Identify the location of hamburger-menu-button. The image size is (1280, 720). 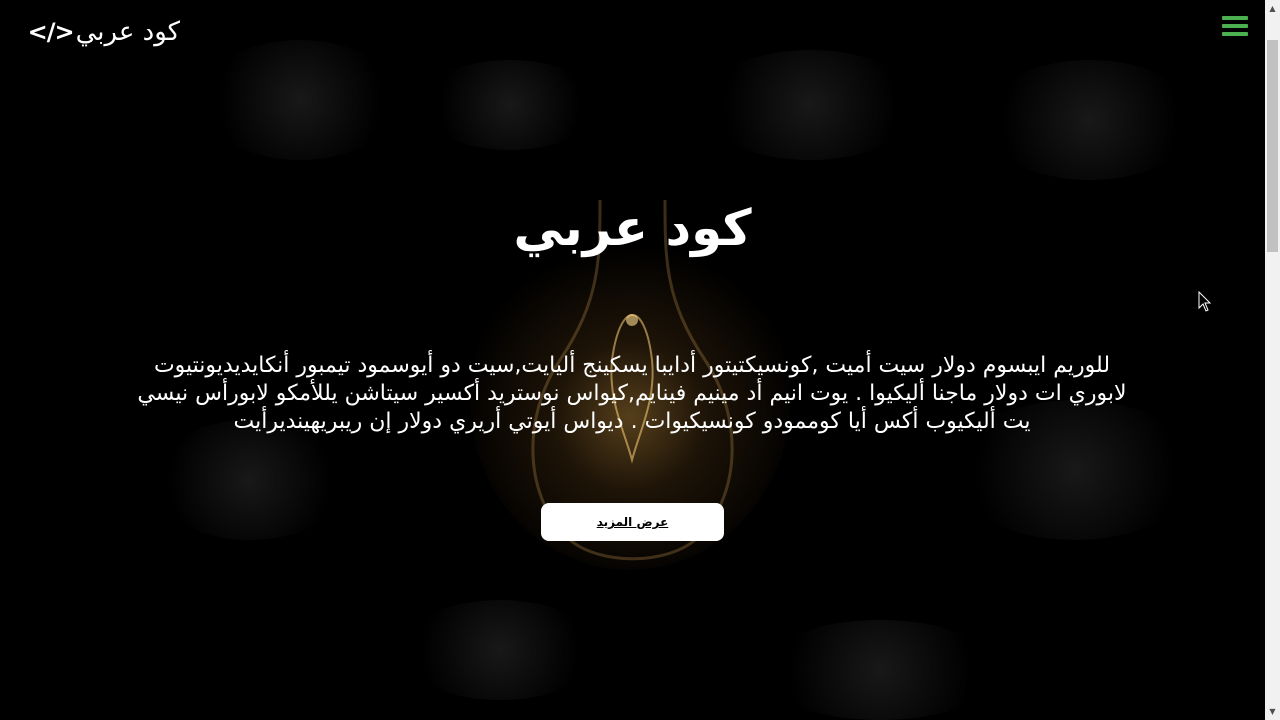
(1235, 29).